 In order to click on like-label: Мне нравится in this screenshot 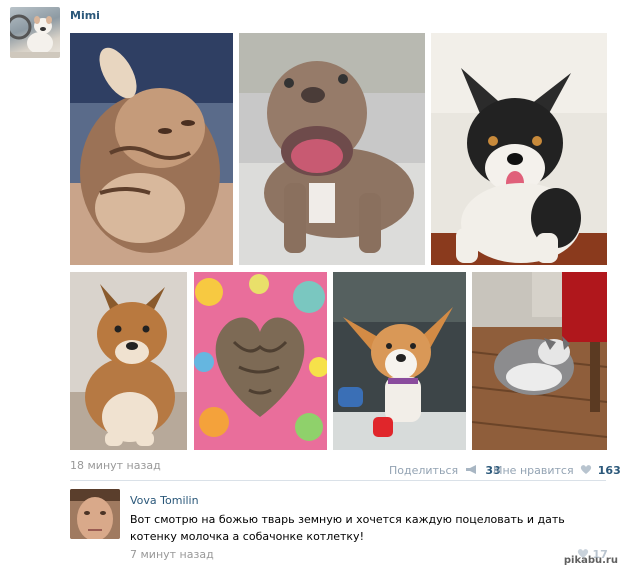, I will do `click(533, 470)`.